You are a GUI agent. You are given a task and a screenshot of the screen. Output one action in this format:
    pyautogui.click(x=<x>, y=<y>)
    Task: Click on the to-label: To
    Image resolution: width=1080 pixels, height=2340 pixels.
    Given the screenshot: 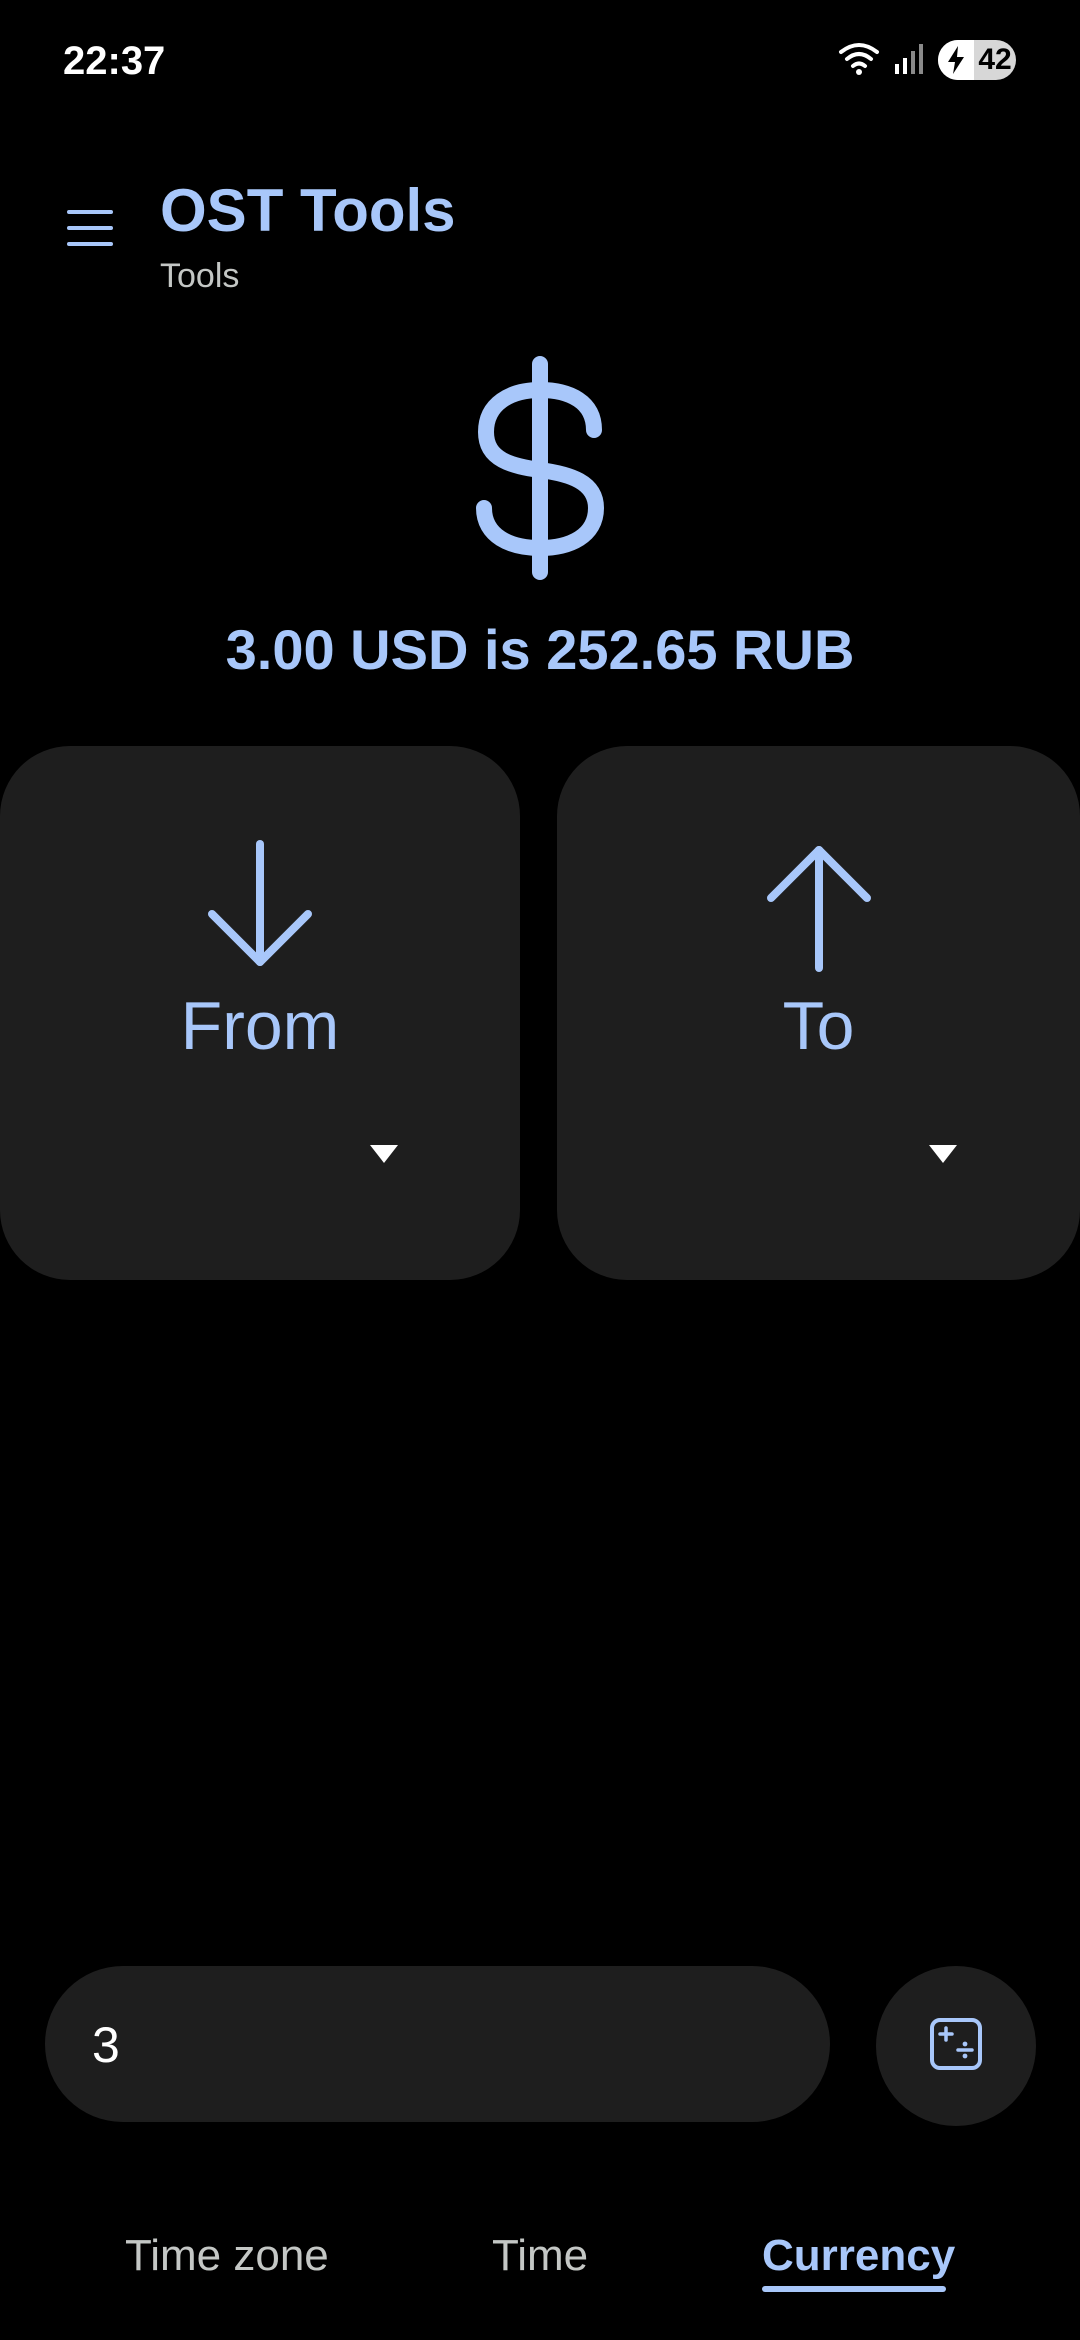 What is the action you would take?
    pyautogui.click(x=818, y=1026)
    